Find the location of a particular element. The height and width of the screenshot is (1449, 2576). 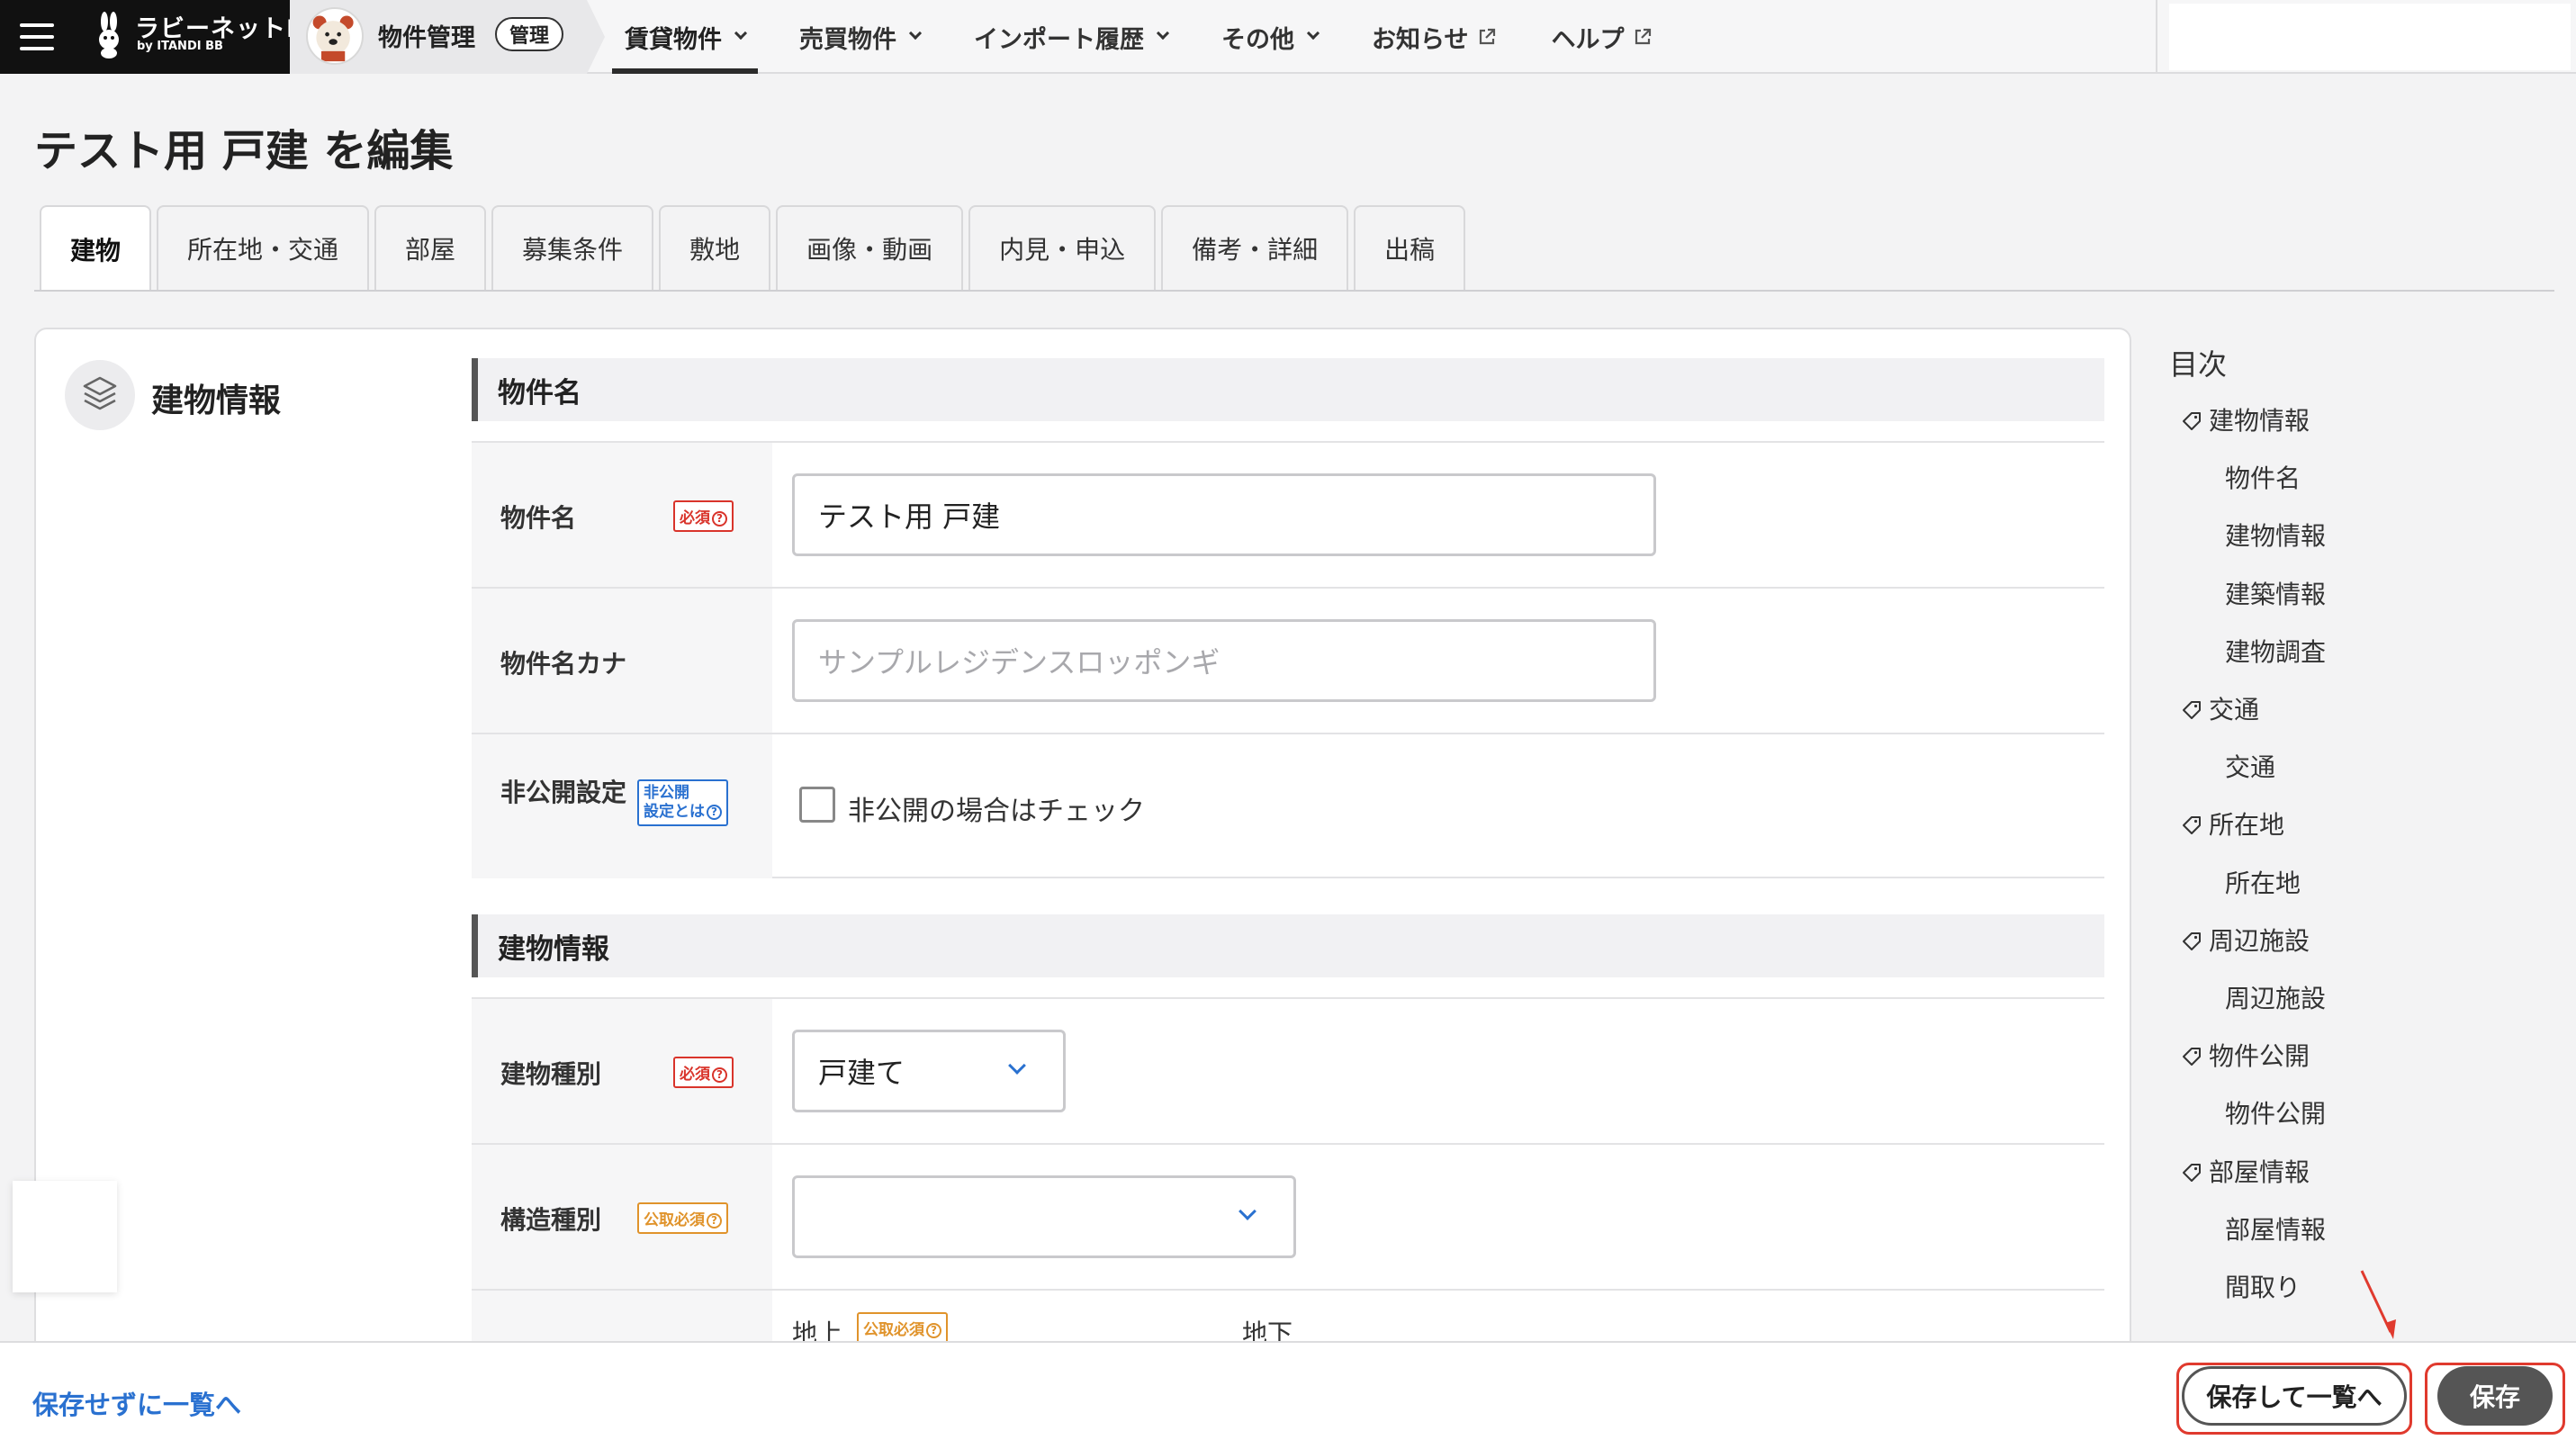

toc-subsection-link: 物件公開 is located at coordinates (2275, 1112).